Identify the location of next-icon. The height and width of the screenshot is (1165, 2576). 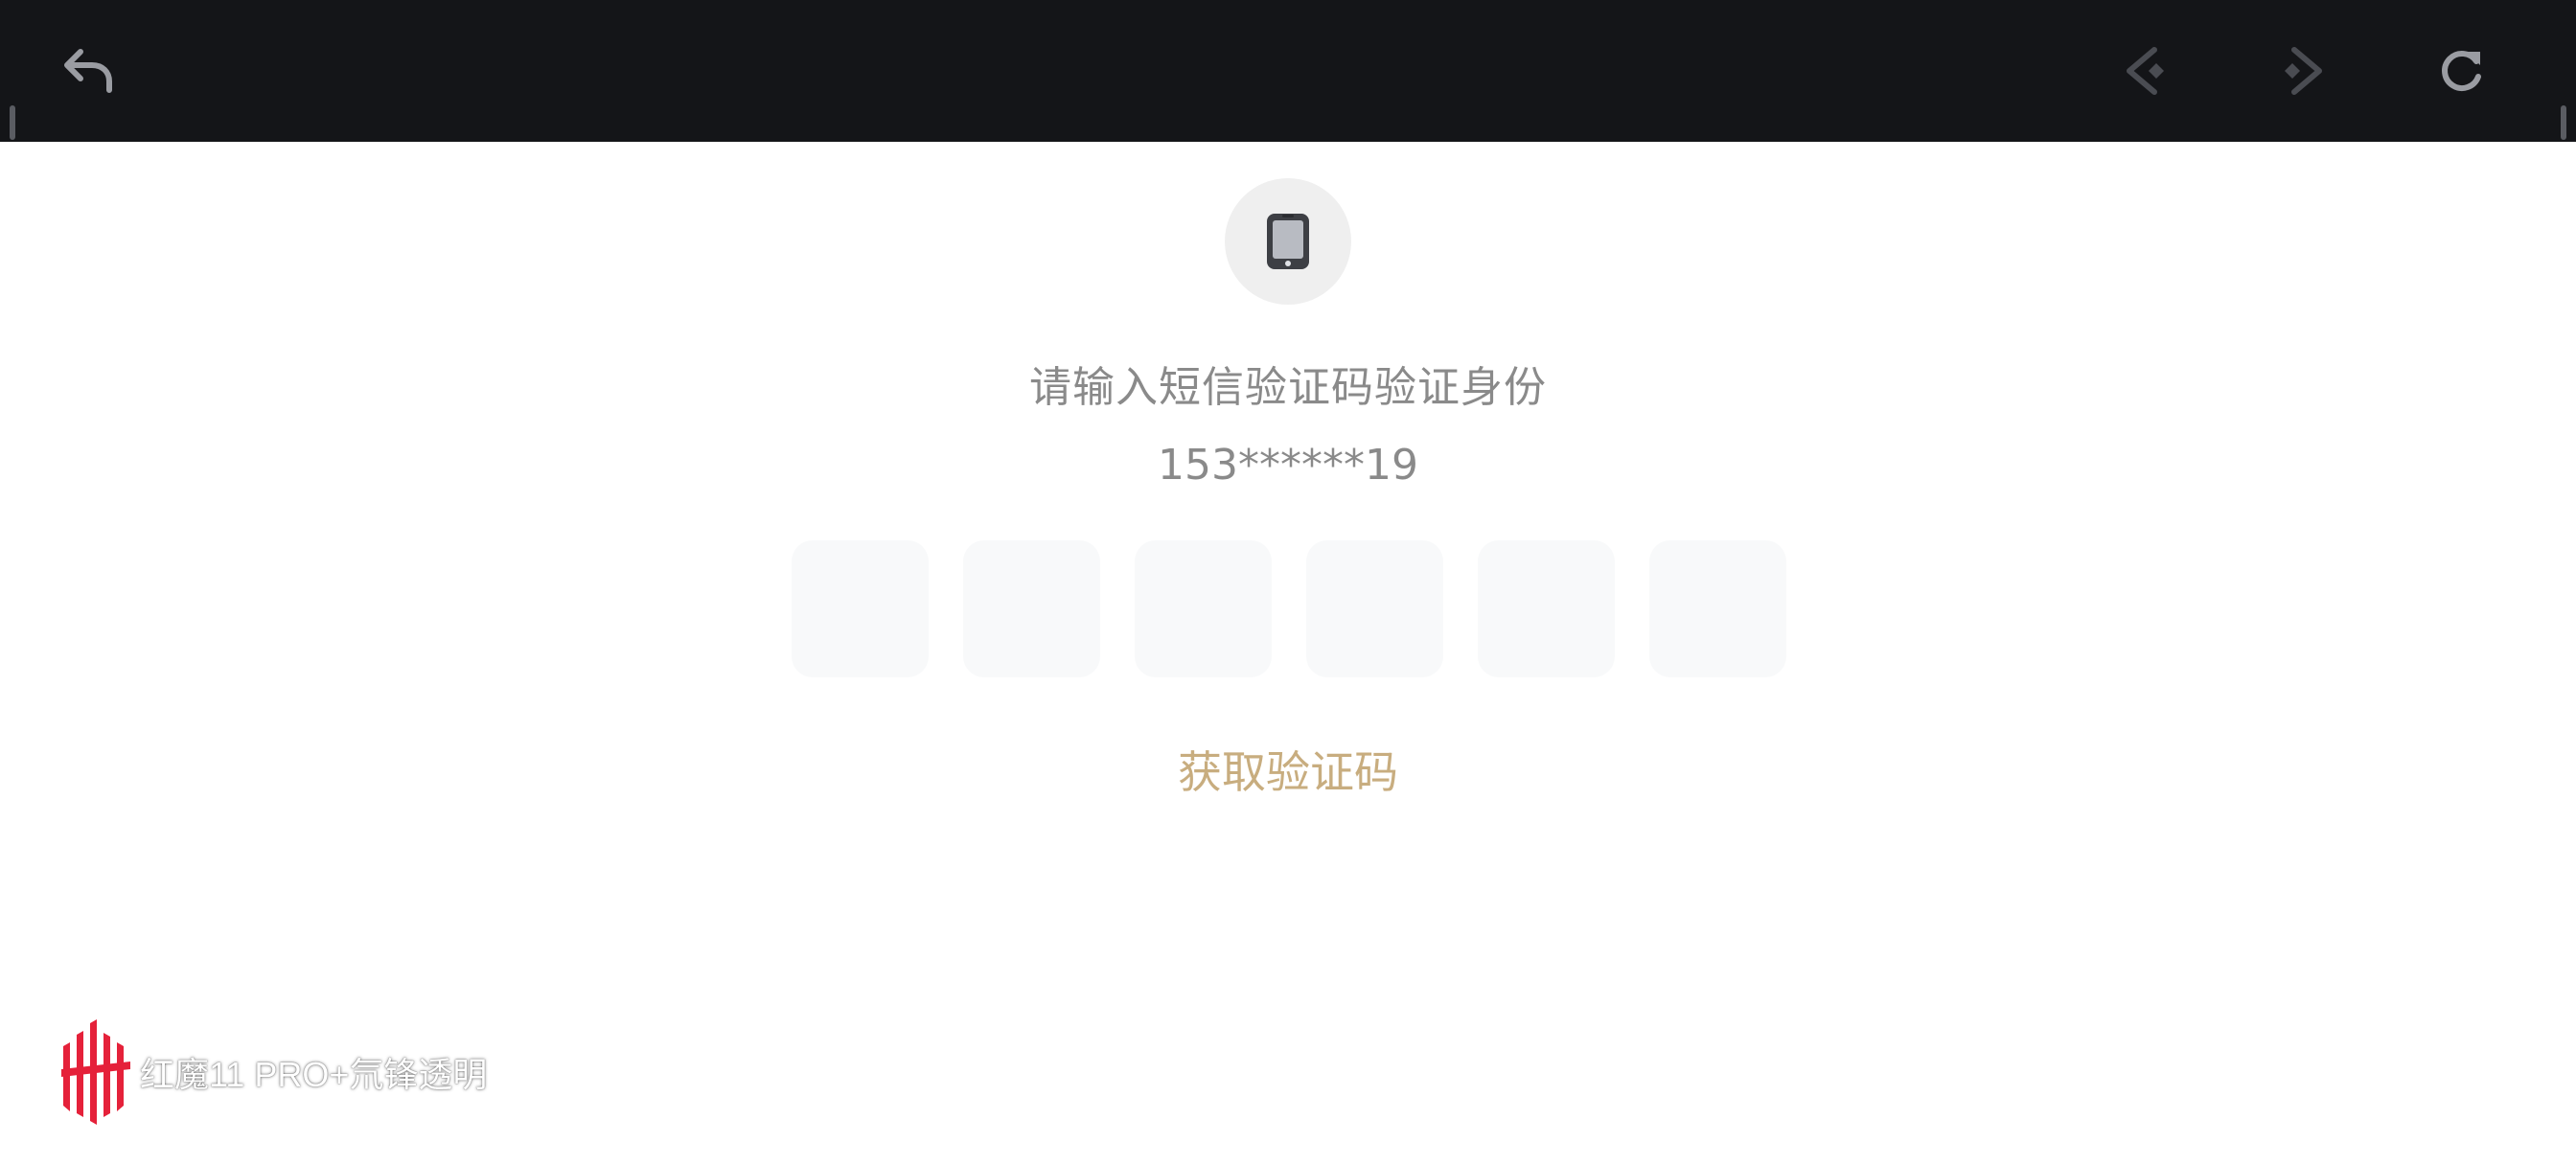
(2303, 71).